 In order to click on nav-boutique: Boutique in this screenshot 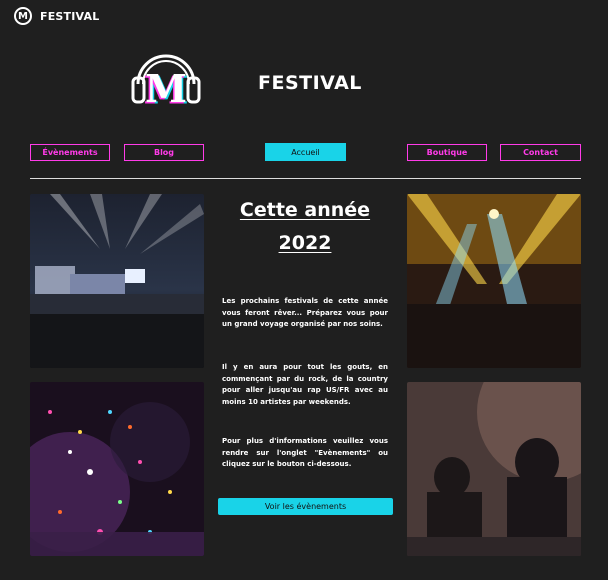, I will do `click(447, 152)`.